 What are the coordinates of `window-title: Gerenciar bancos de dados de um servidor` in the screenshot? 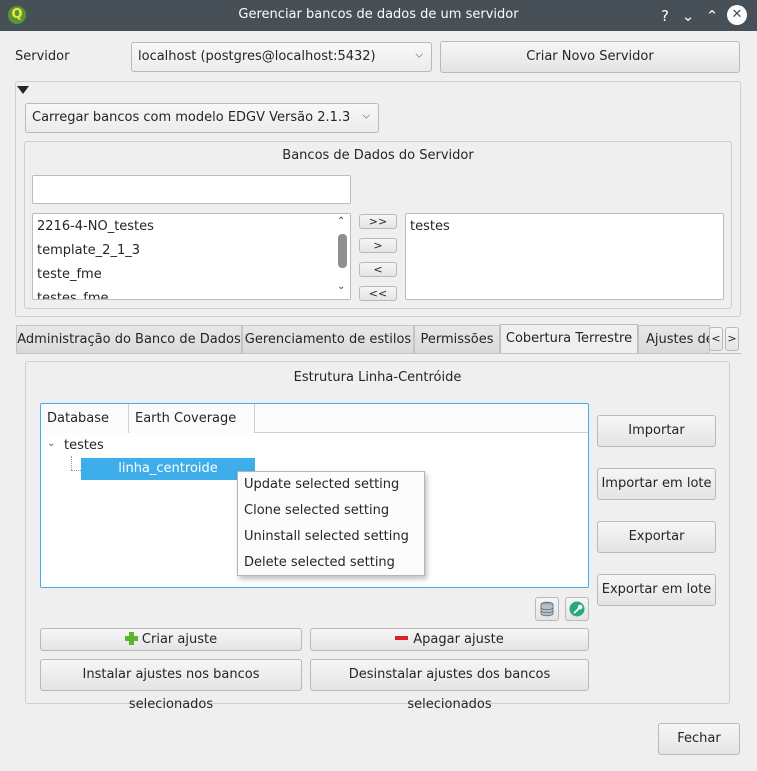 It's located at (378, 14).